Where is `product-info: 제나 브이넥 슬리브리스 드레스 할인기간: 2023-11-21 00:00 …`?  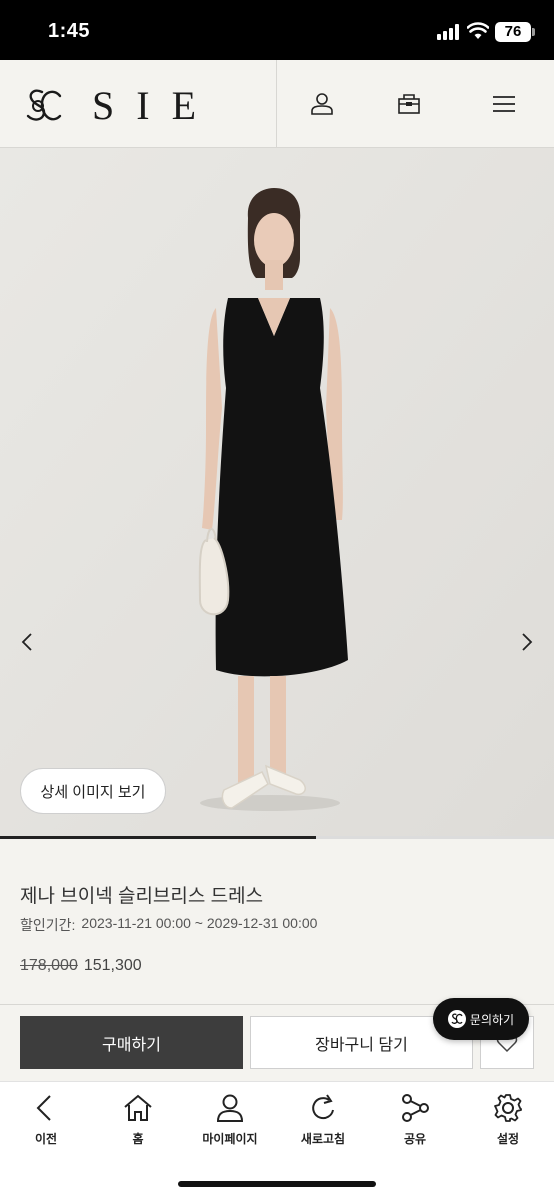 product-info: 제나 브이넥 슬리브리스 드레스 할인기간: 2023-11-21 00:00 … is located at coordinates (277, 922).